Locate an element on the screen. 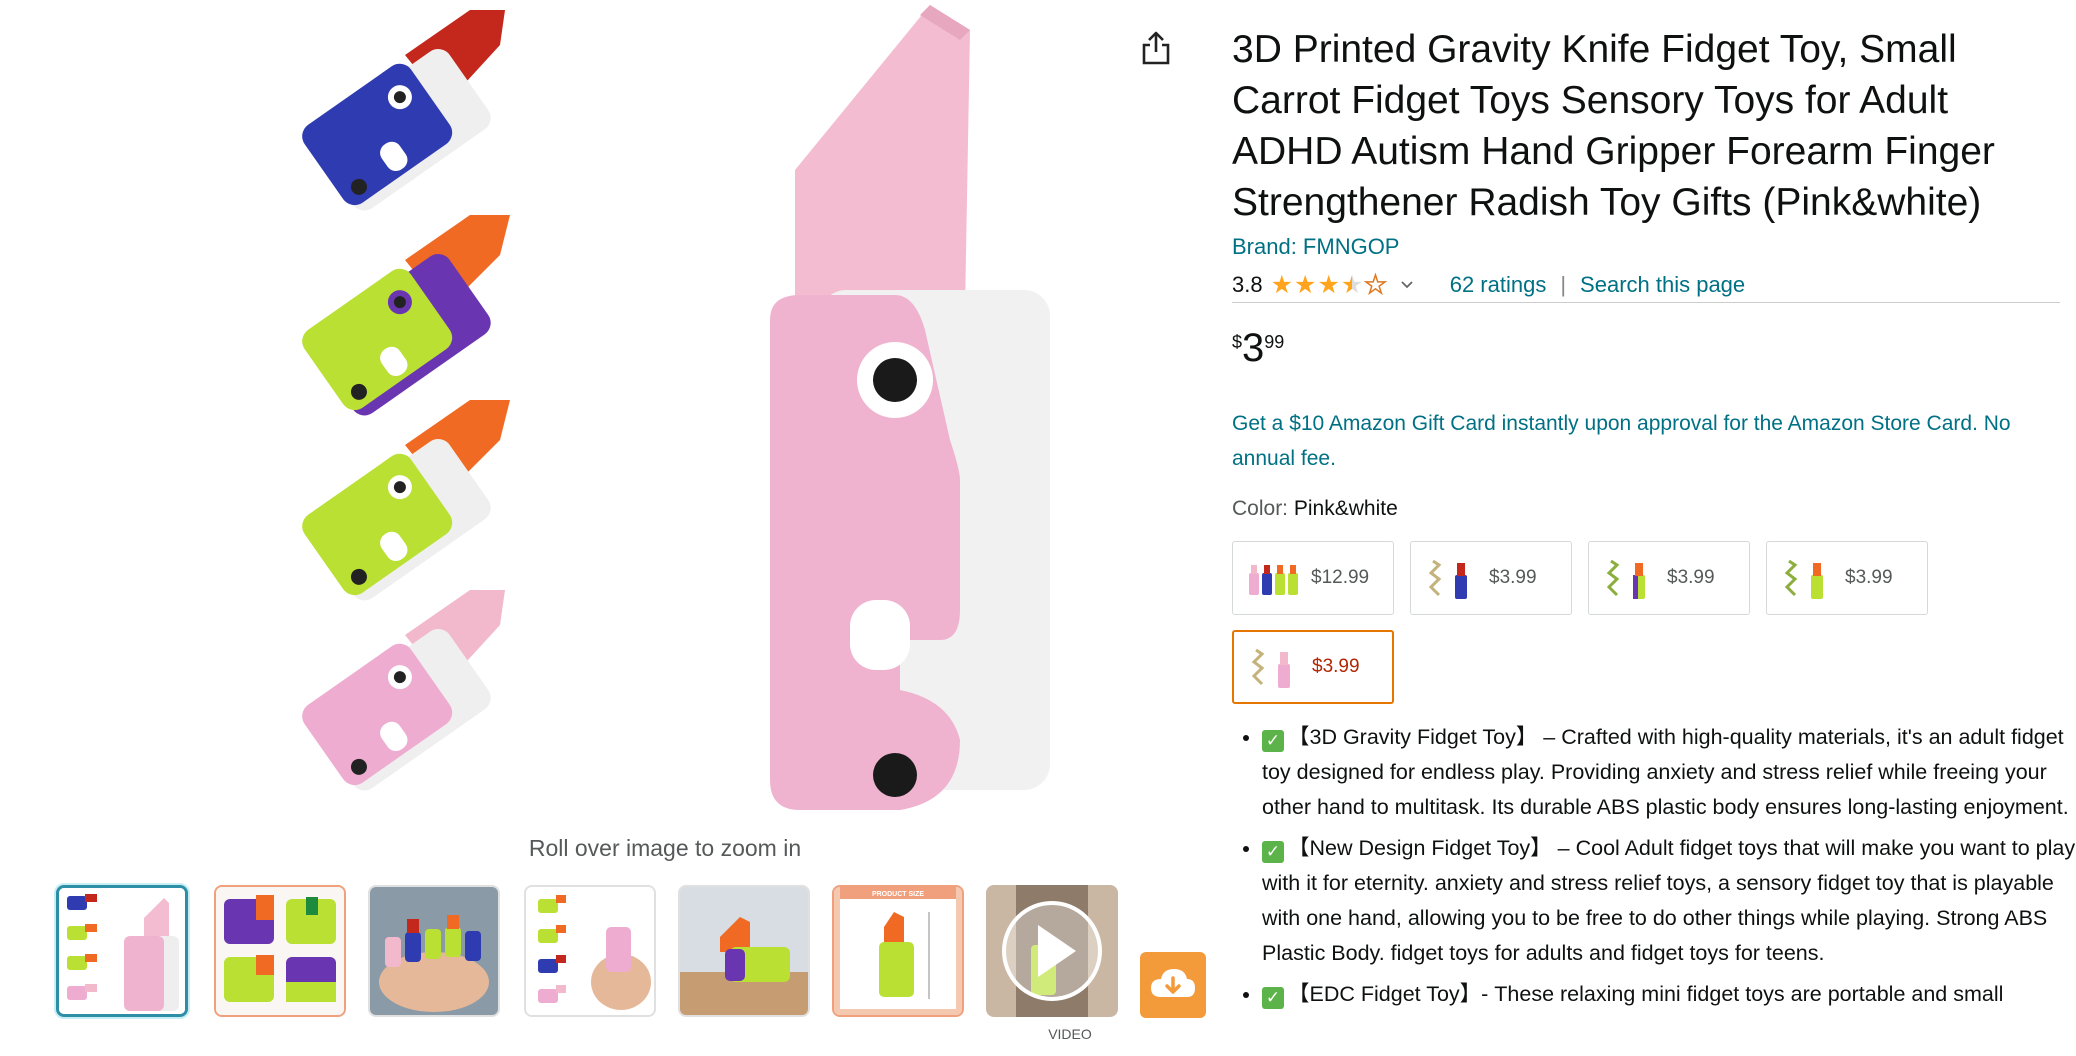 The image size is (2076, 1056). color-swatch-pink-white: $3.99 is located at coordinates (1313, 667).